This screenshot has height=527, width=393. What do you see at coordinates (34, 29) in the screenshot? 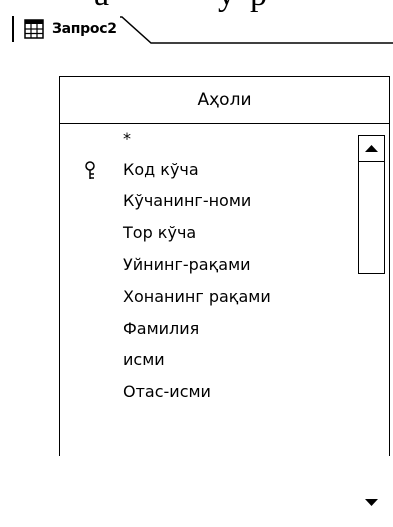
I see `query-icon` at bounding box center [34, 29].